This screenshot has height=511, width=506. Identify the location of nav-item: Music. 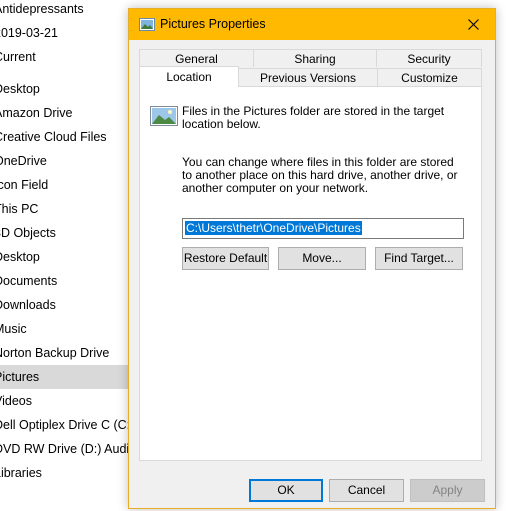
(67, 329).